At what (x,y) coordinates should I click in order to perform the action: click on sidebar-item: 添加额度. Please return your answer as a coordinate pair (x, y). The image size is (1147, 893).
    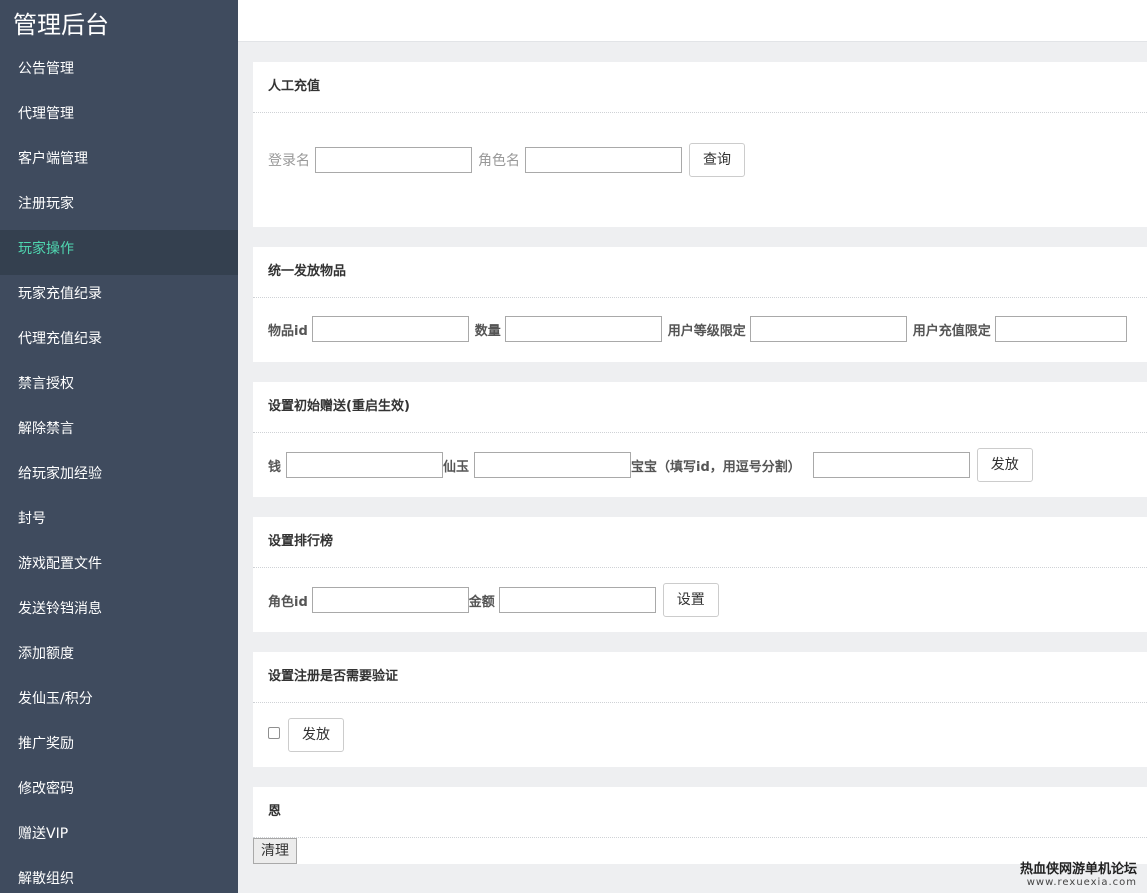
    Looking at the image, I should click on (119, 657).